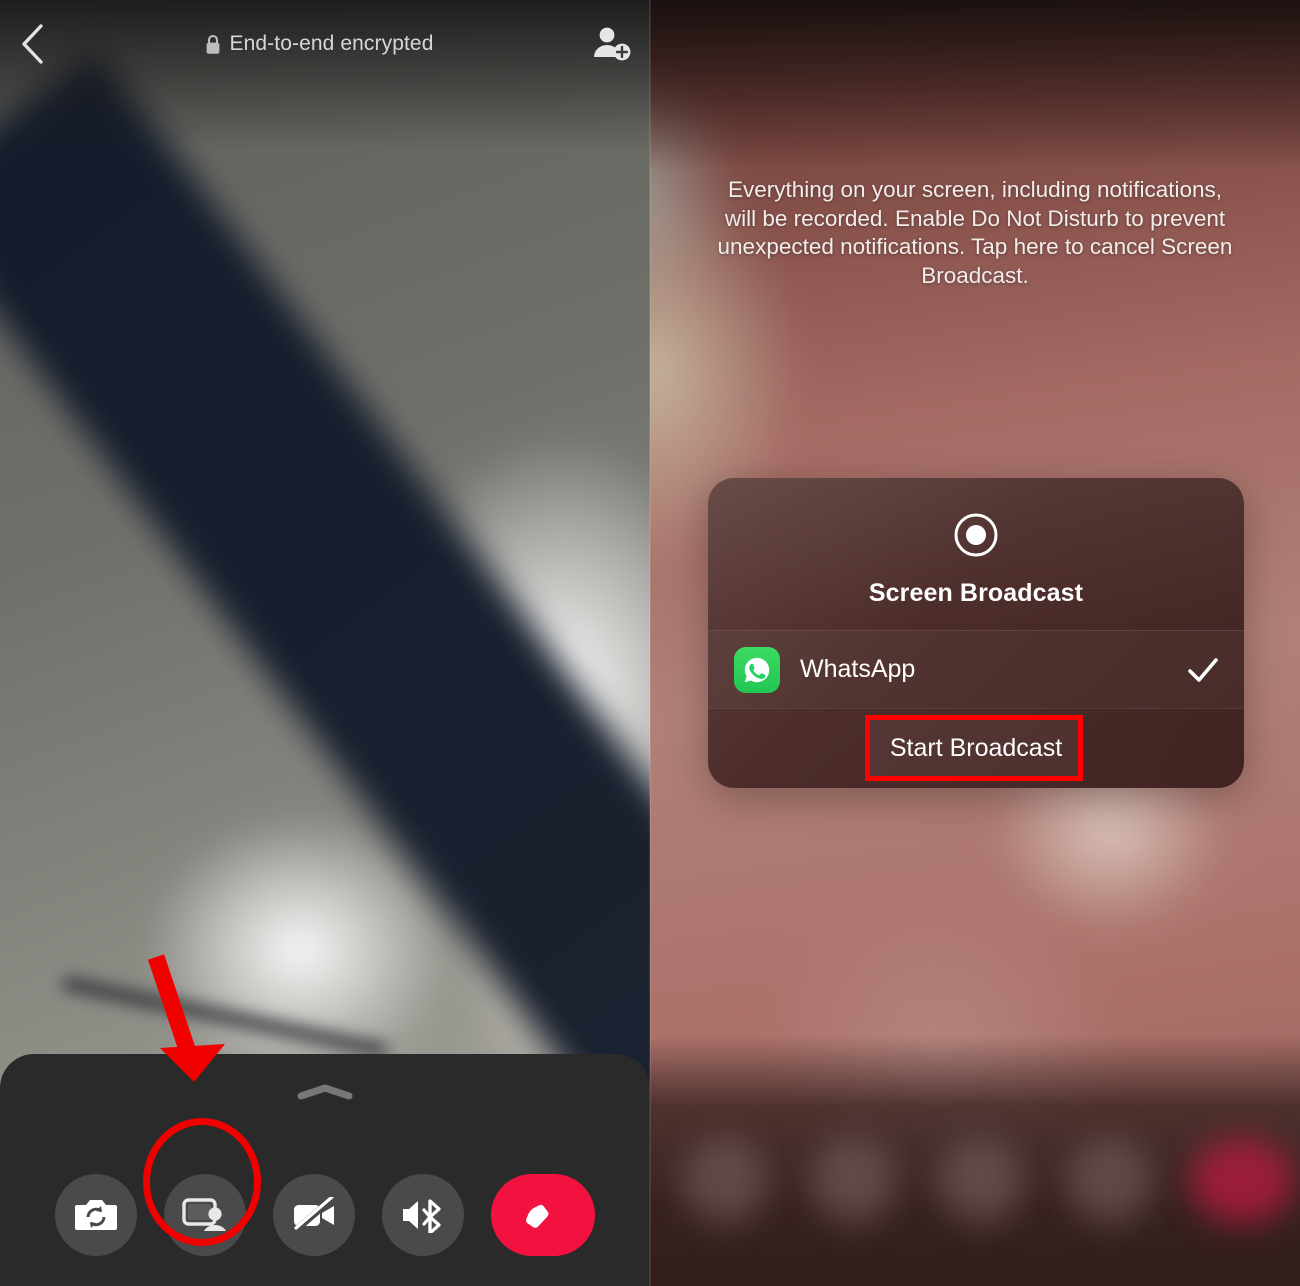 The width and height of the screenshot is (1300, 1286). I want to click on broadcast-app-row-whatsapp: WhatsApp, so click(976, 669).